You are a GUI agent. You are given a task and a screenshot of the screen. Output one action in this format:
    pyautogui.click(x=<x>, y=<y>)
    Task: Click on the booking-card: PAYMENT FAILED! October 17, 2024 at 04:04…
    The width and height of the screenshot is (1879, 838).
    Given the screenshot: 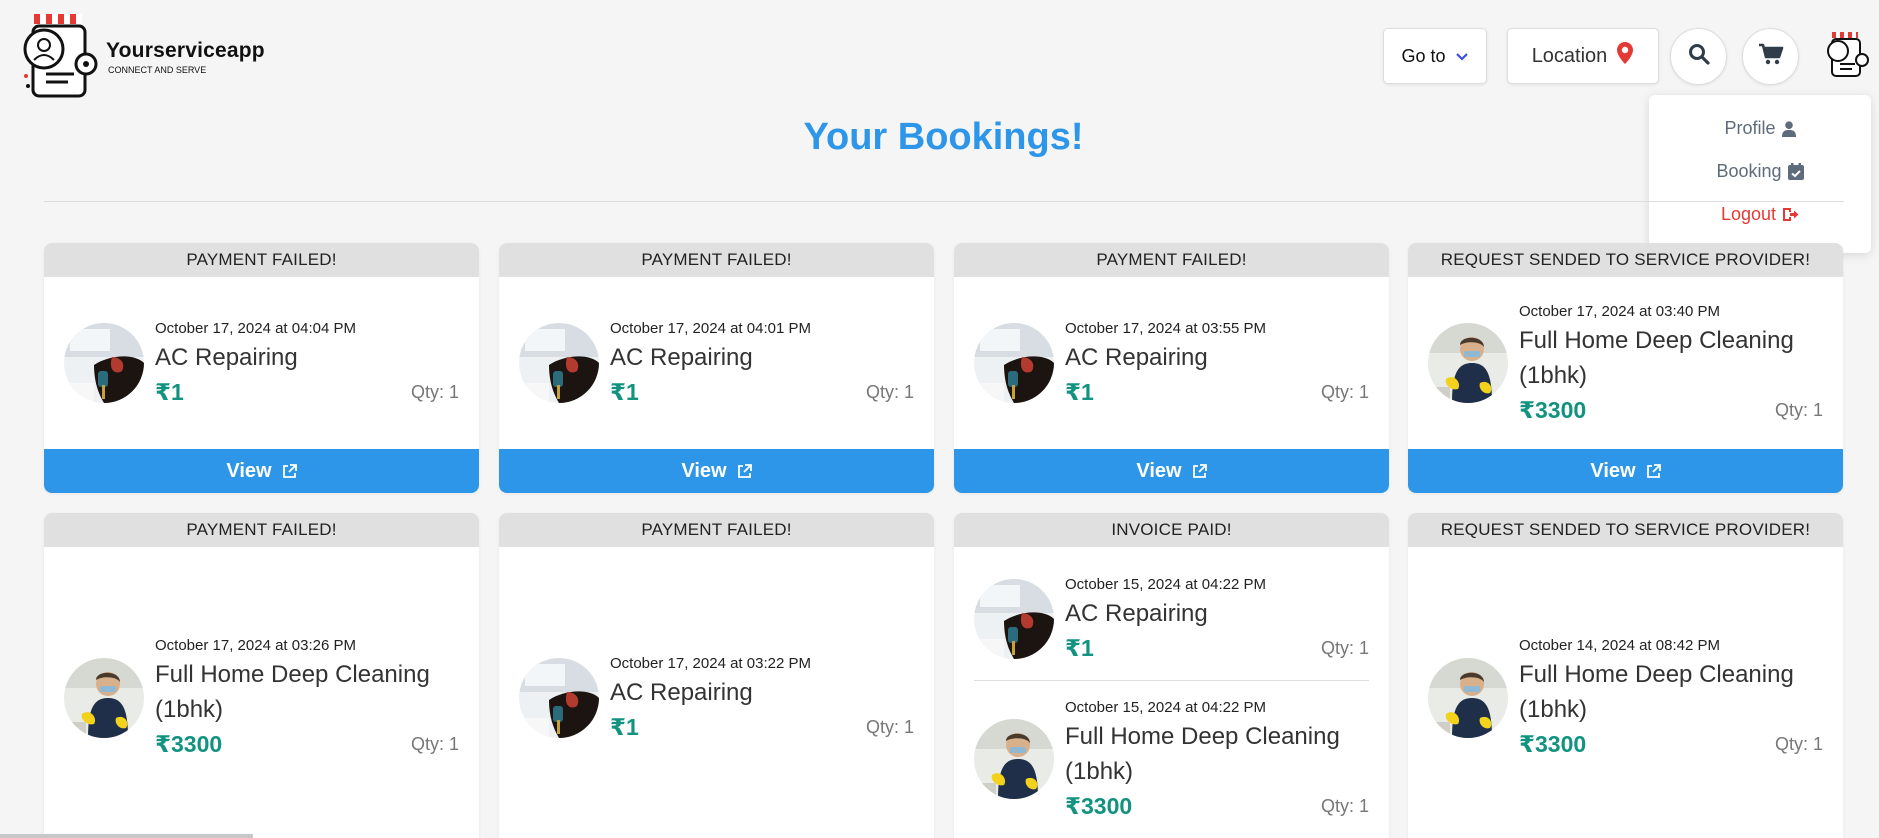 What is the action you would take?
    pyautogui.click(x=261, y=368)
    